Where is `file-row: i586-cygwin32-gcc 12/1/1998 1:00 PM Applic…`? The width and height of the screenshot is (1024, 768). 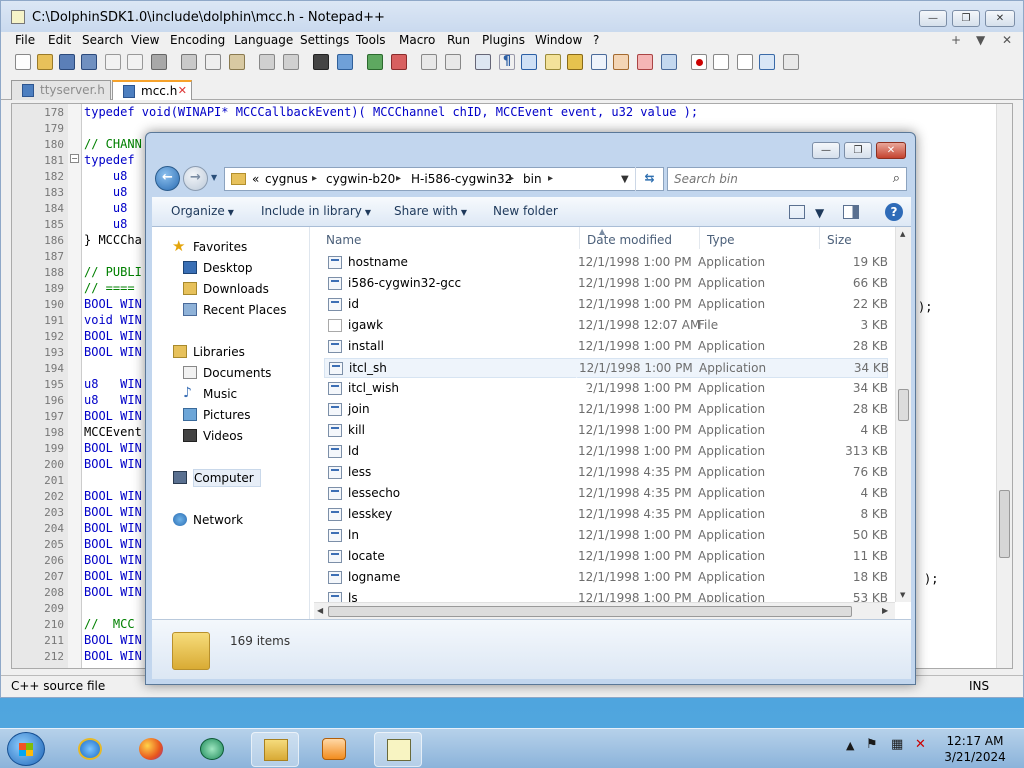 file-row: i586-cygwin32-gcc 12/1/1998 1:00 PM Applic… is located at coordinates (606, 284).